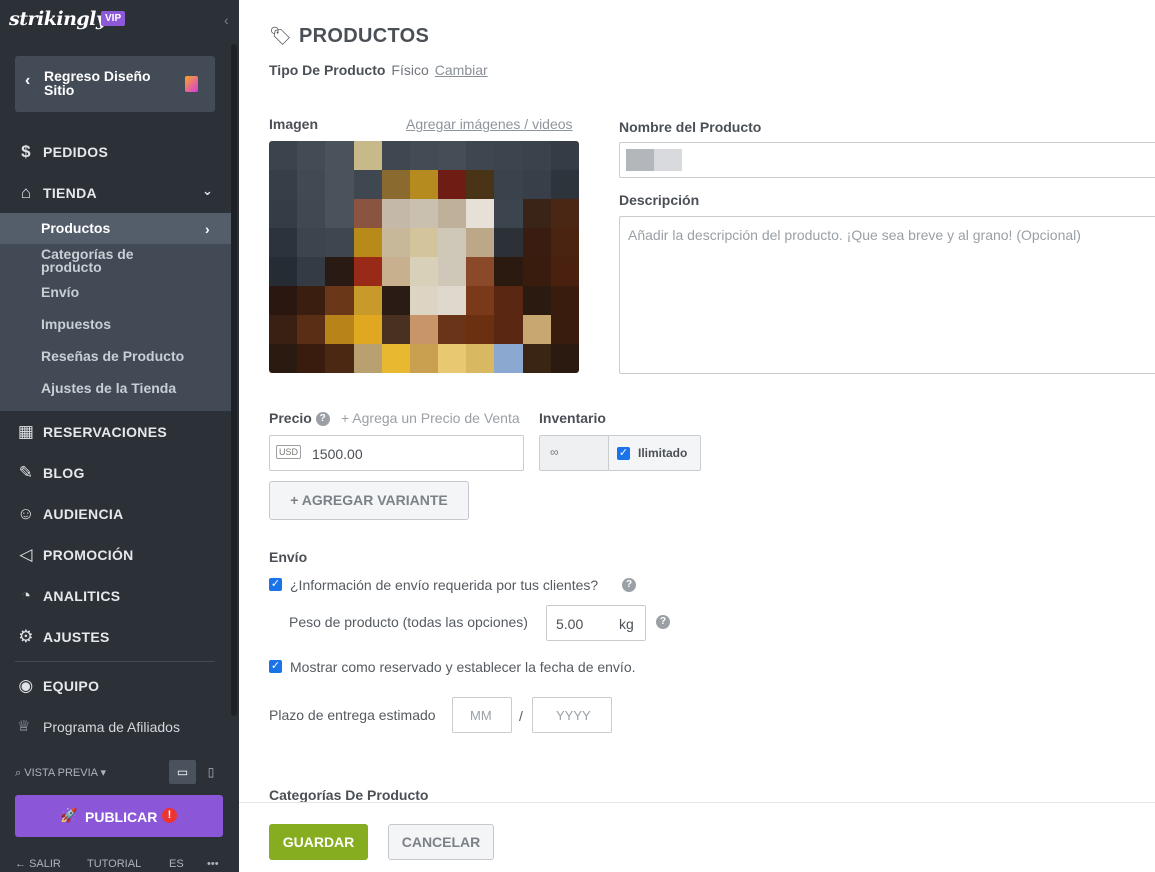 This screenshot has height=872, width=1155. What do you see at coordinates (596, 623) in the screenshot?
I see `weight-input: 5.00 kg` at bounding box center [596, 623].